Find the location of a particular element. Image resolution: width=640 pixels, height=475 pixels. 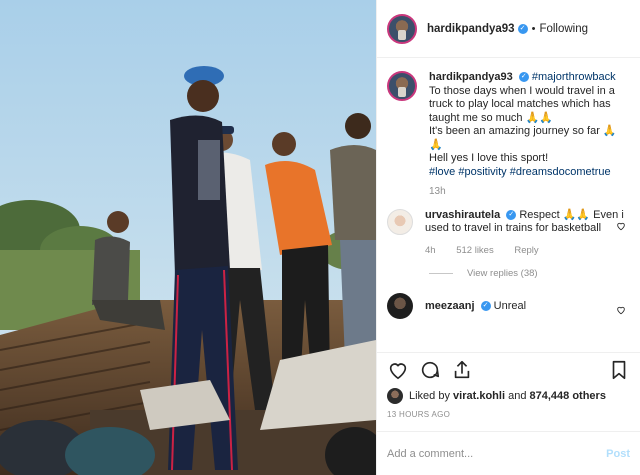

caption-avatar is located at coordinates (402, 86).